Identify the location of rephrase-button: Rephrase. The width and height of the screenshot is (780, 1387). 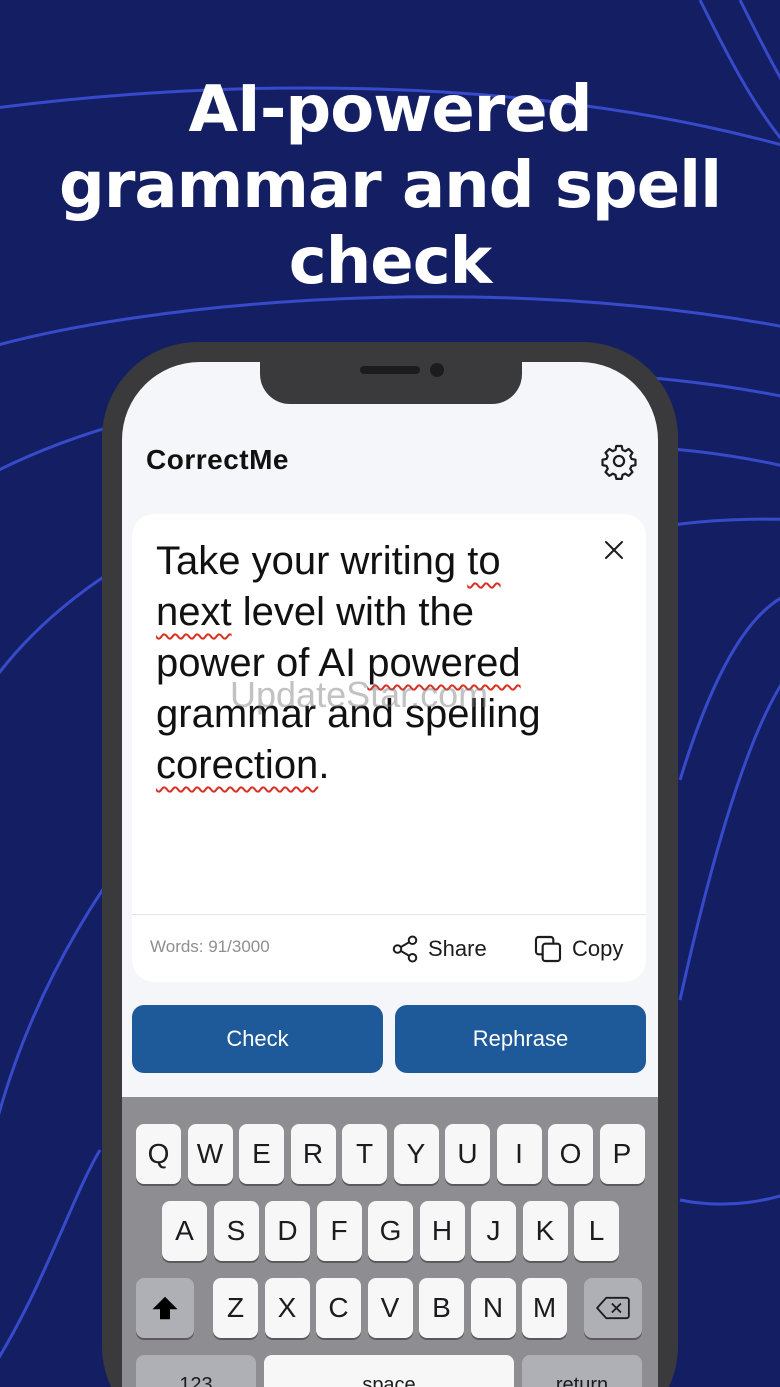
(520, 1039).